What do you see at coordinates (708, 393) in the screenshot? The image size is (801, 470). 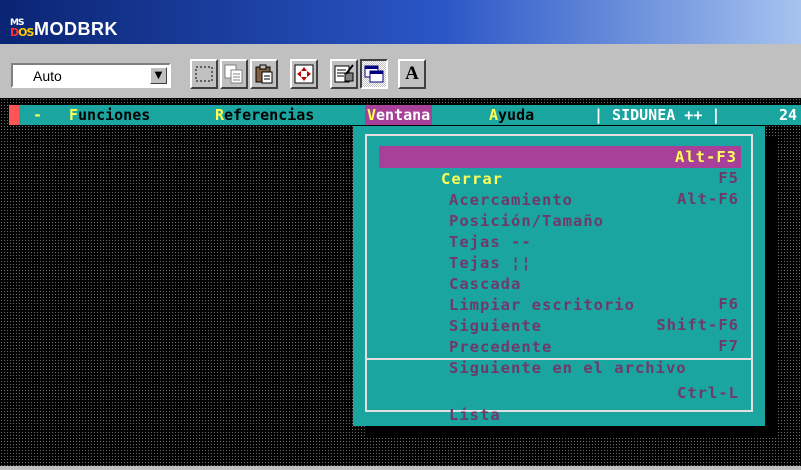 I see `menu-item-shortcut: Ctrl-L` at bounding box center [708, 393].